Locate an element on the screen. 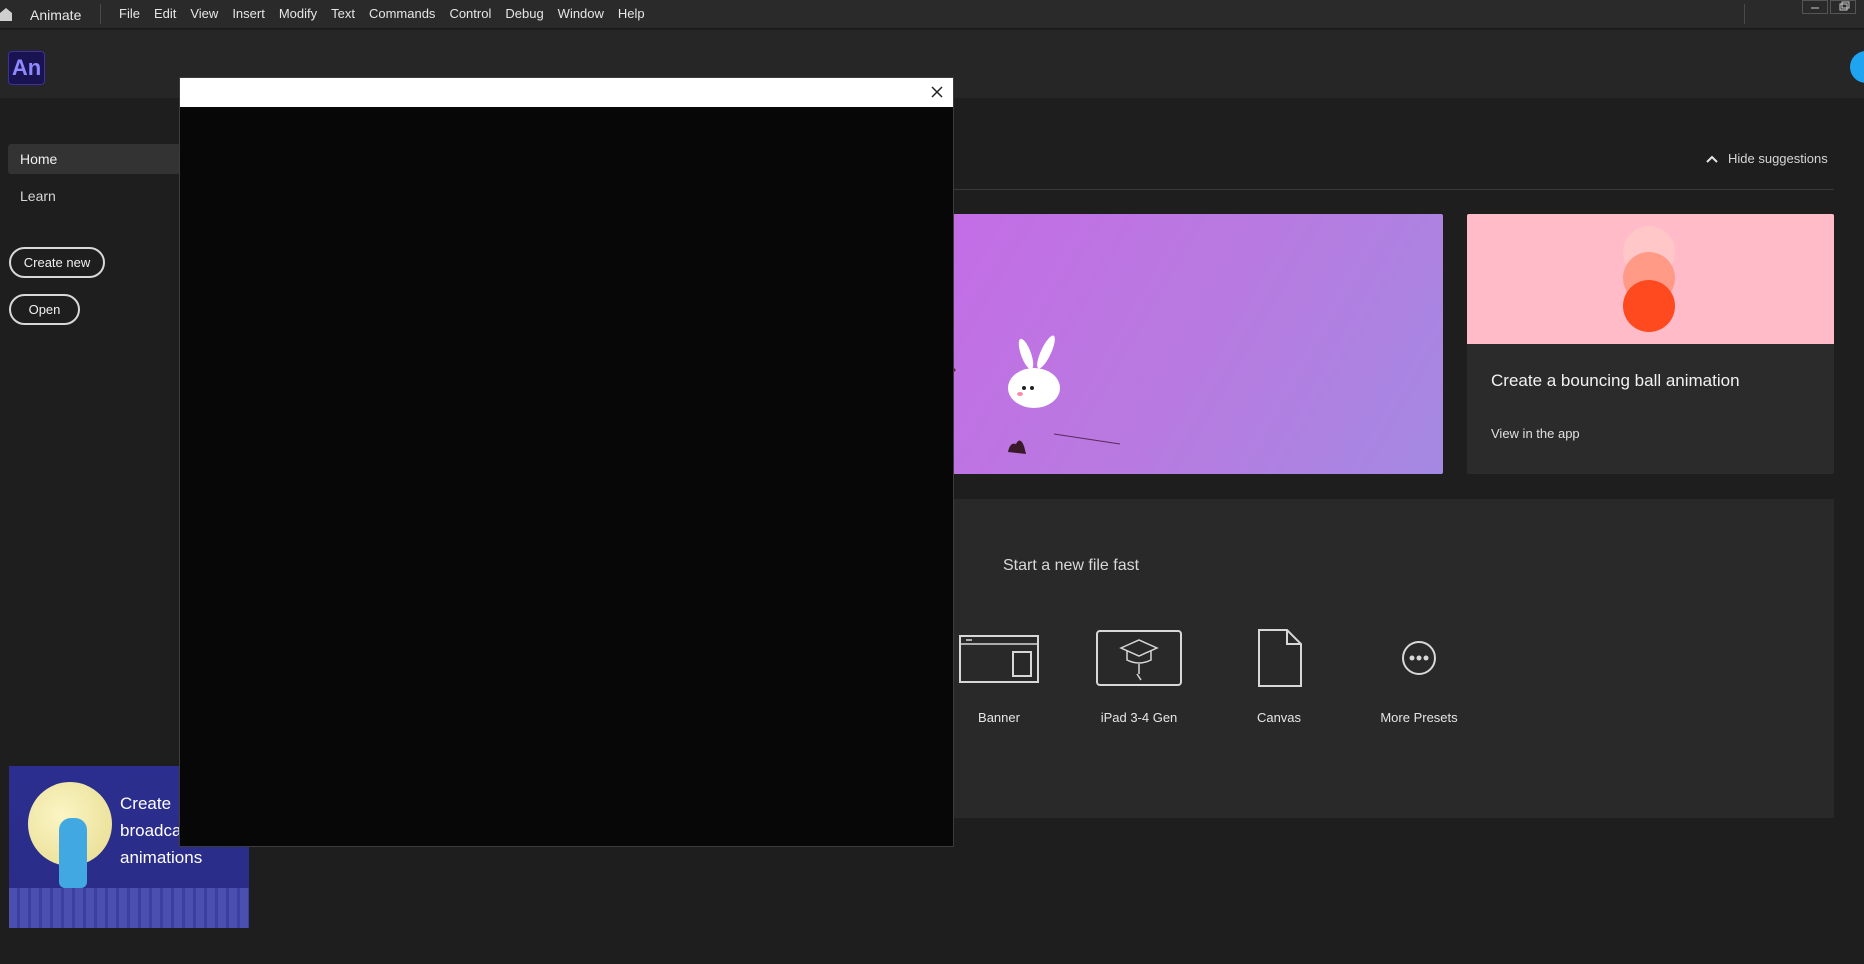 The image size is (1864, 964). ipad-graduation-icon is located at coordinates (1139, 658).